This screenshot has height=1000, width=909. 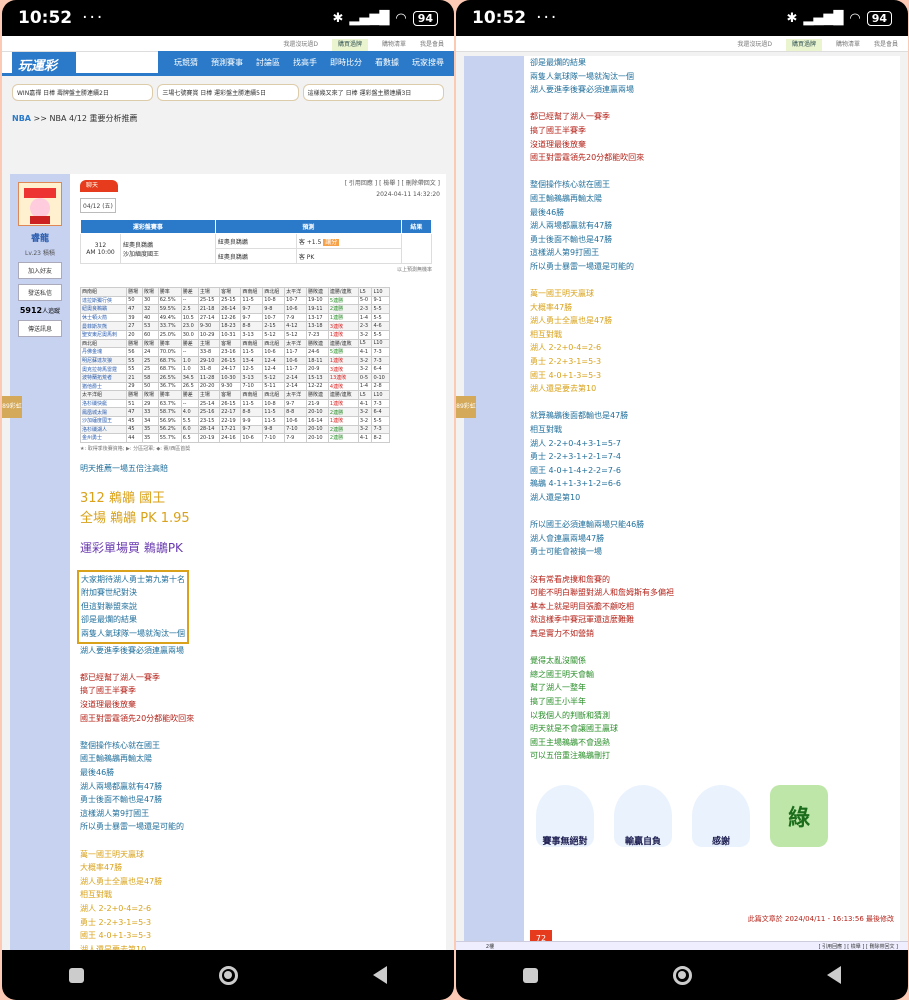 I want to click on post-line: 湖人兩場都贏就有47勝, so click(x=121, y=786).